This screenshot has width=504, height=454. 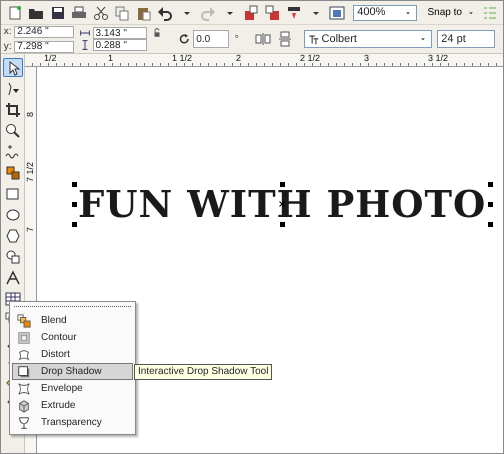 What do you see at coordinates (239, 59) in the screenshot?
I see `ruler-label: 2` at bounding box center [239, 59].